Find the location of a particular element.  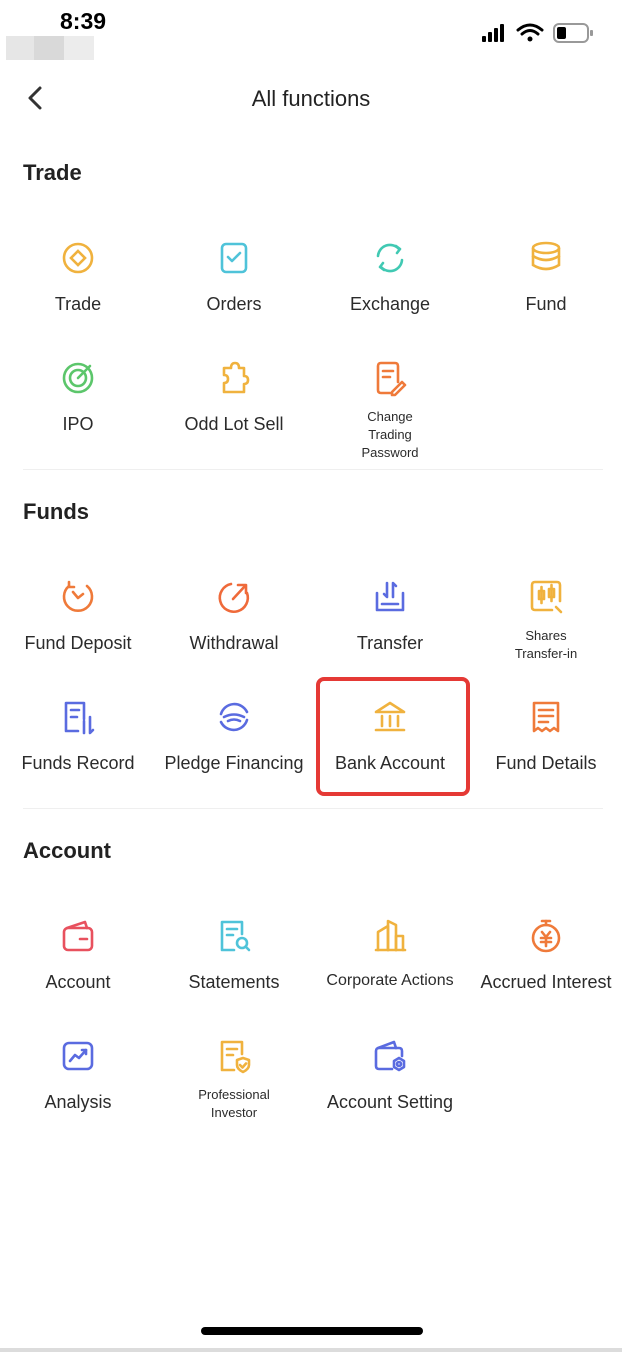

tile-odd-lot-sell: Odd Lot Sell is located at coordinates (234, 402).